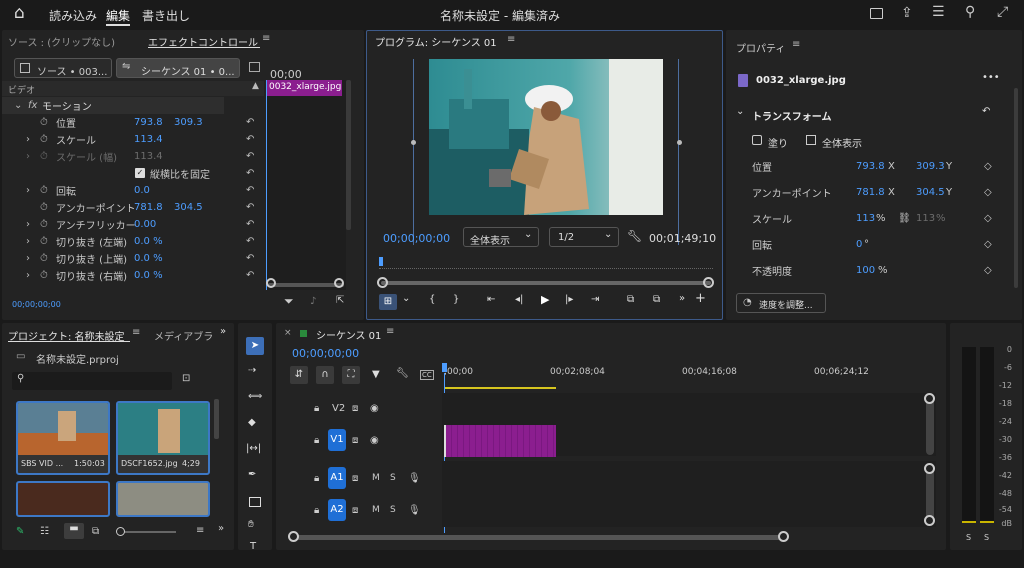  Describe the element at coordinates (413, 142) in the screenshot. I see `left-handle` at that location.